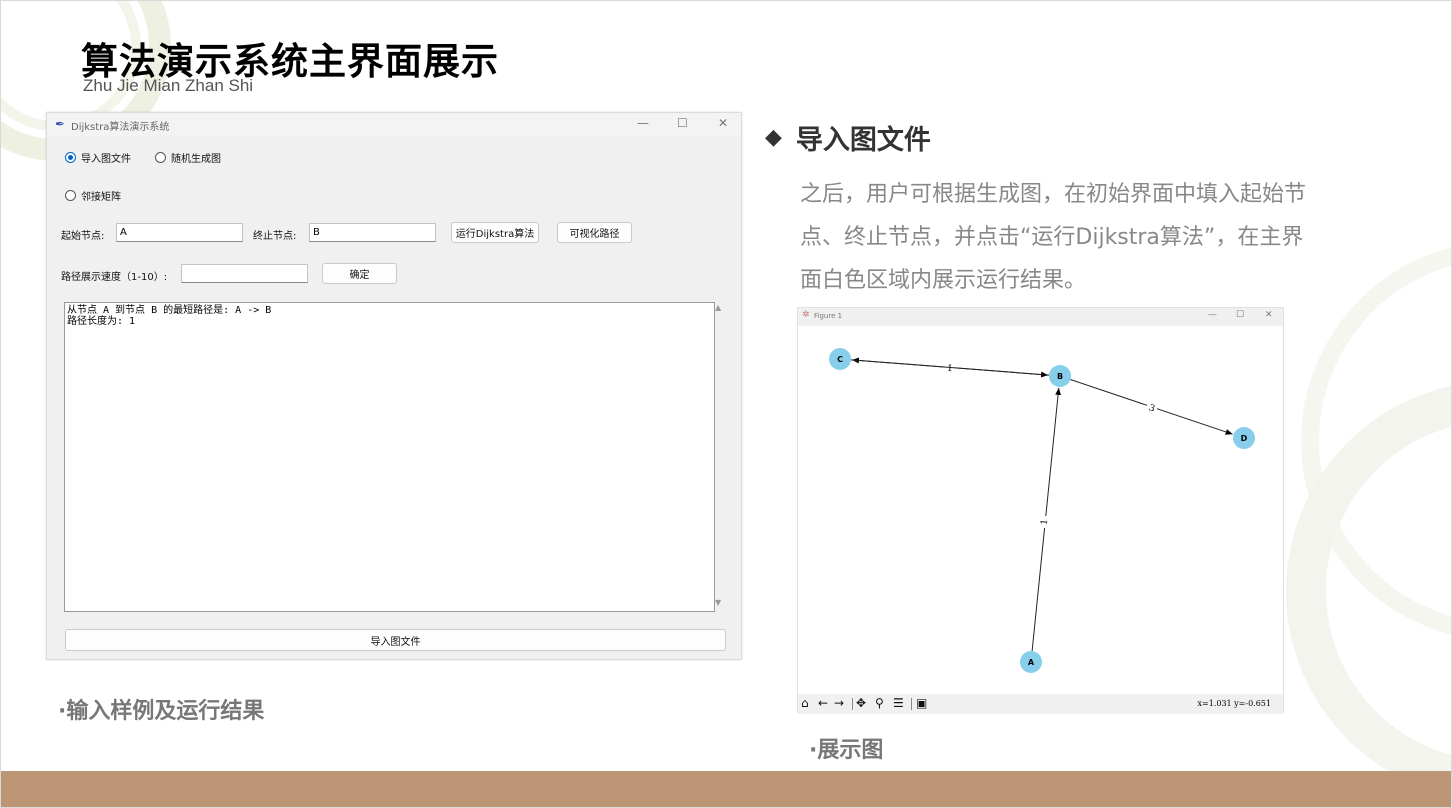 The width and height of the screenshot is (1452, 808). What do you see at coordinates (1031, 662) in the screenshot?
I see `graph-node-label: A` at bounding box center [1031, 662].